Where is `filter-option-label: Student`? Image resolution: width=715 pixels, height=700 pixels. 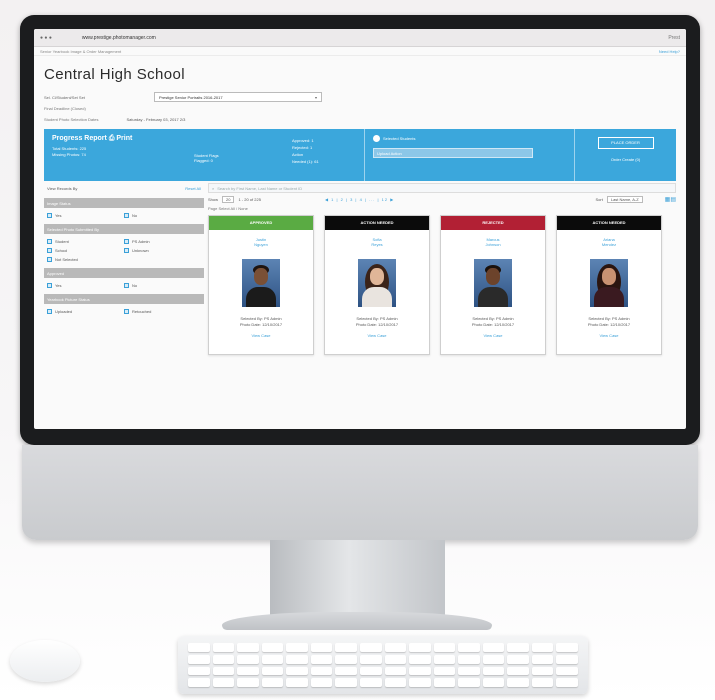
filter-option-label: Student is located at coordinates (62, 241).